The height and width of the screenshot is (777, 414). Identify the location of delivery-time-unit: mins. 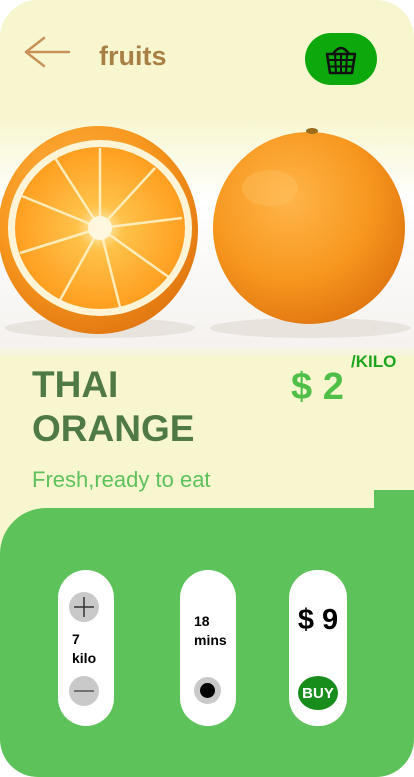
(210, 640).